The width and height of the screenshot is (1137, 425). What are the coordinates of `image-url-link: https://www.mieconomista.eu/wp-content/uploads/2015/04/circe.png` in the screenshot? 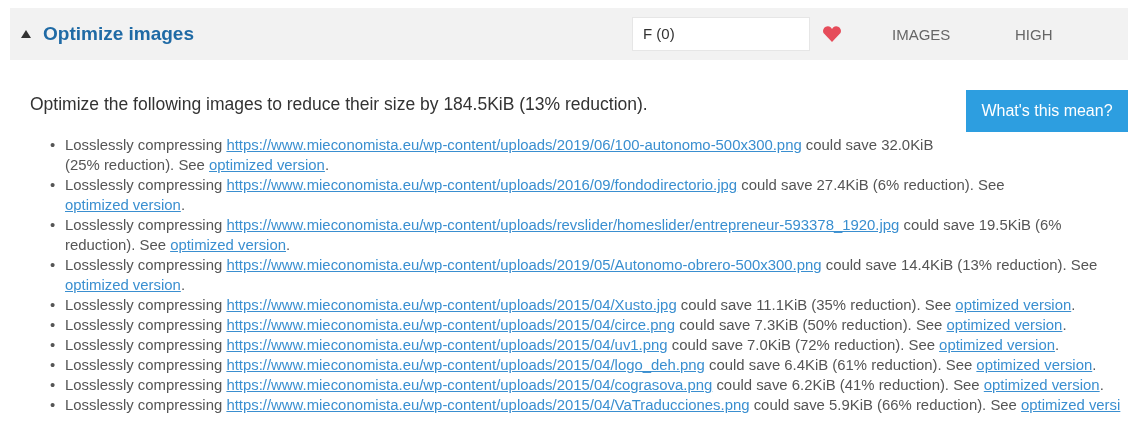 It's located at (450, 325).